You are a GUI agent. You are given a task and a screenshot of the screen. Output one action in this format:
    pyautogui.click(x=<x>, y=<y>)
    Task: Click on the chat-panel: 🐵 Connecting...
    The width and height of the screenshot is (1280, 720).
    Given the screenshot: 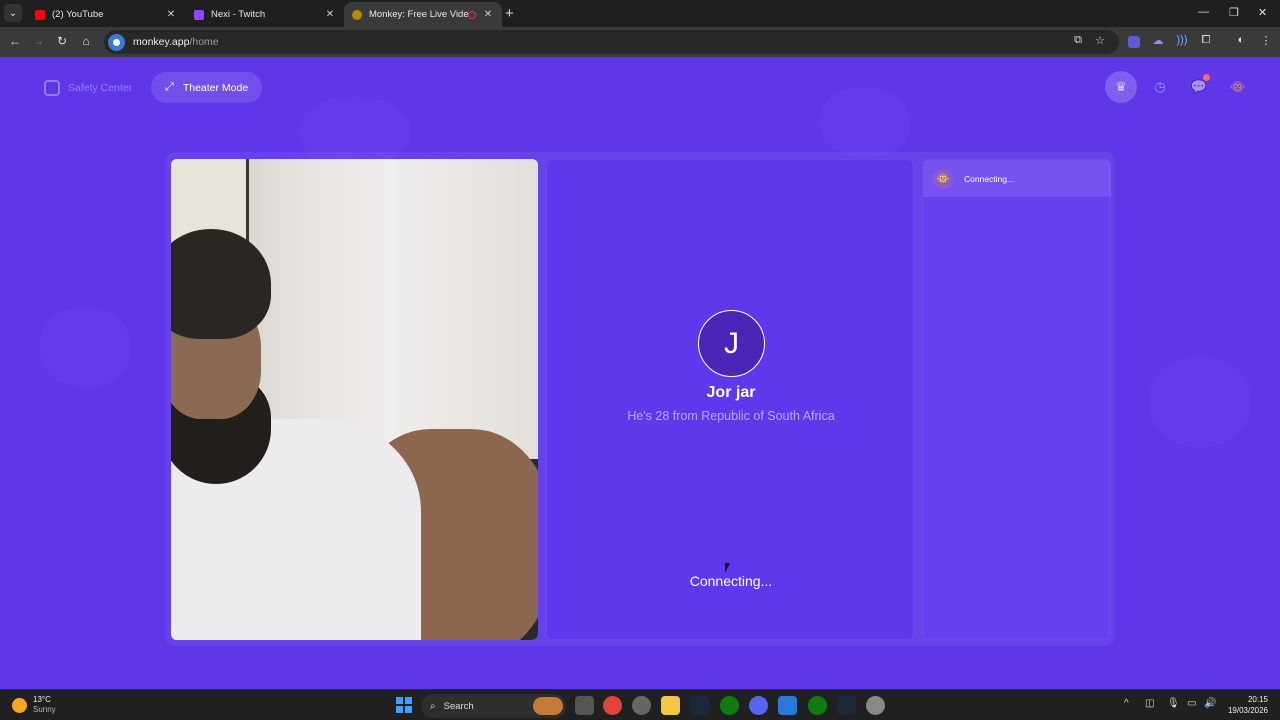 What is the action you would take?
    pyautogui.click(x=1016, y=399)
    